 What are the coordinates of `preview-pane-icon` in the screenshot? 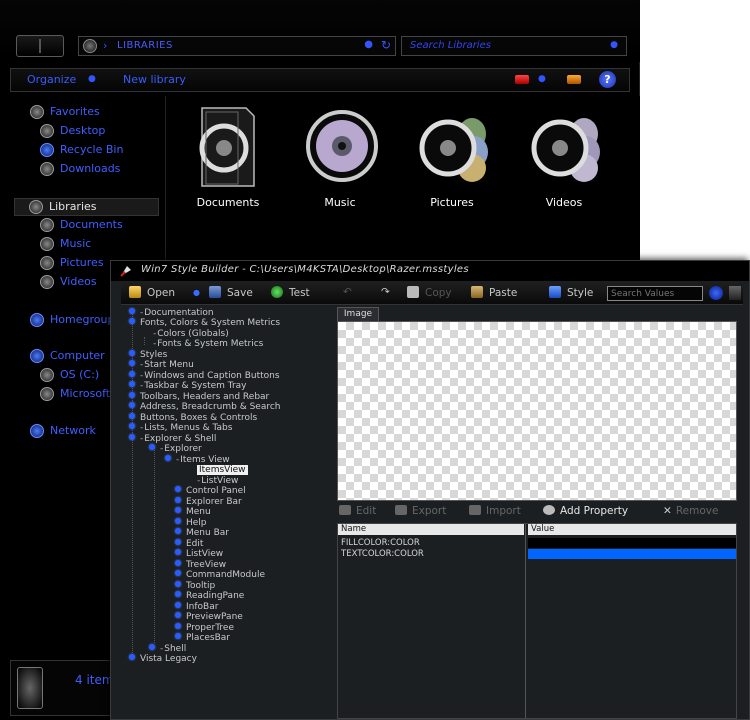 It's located at (574, 79).